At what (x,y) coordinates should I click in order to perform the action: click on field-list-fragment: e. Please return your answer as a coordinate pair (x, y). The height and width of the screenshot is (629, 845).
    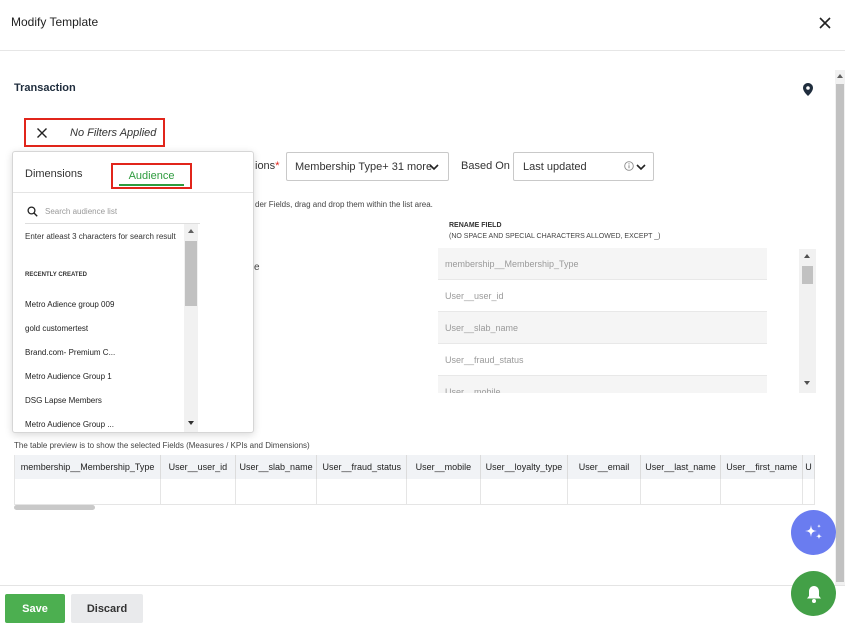
    Looking at the image, I should click on (257, 267).